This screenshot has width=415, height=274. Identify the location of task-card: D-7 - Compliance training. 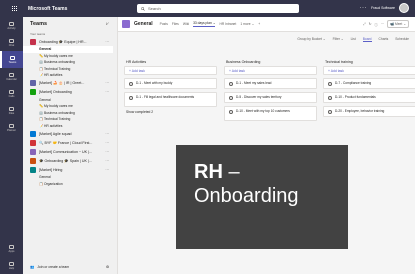
(369, 83).